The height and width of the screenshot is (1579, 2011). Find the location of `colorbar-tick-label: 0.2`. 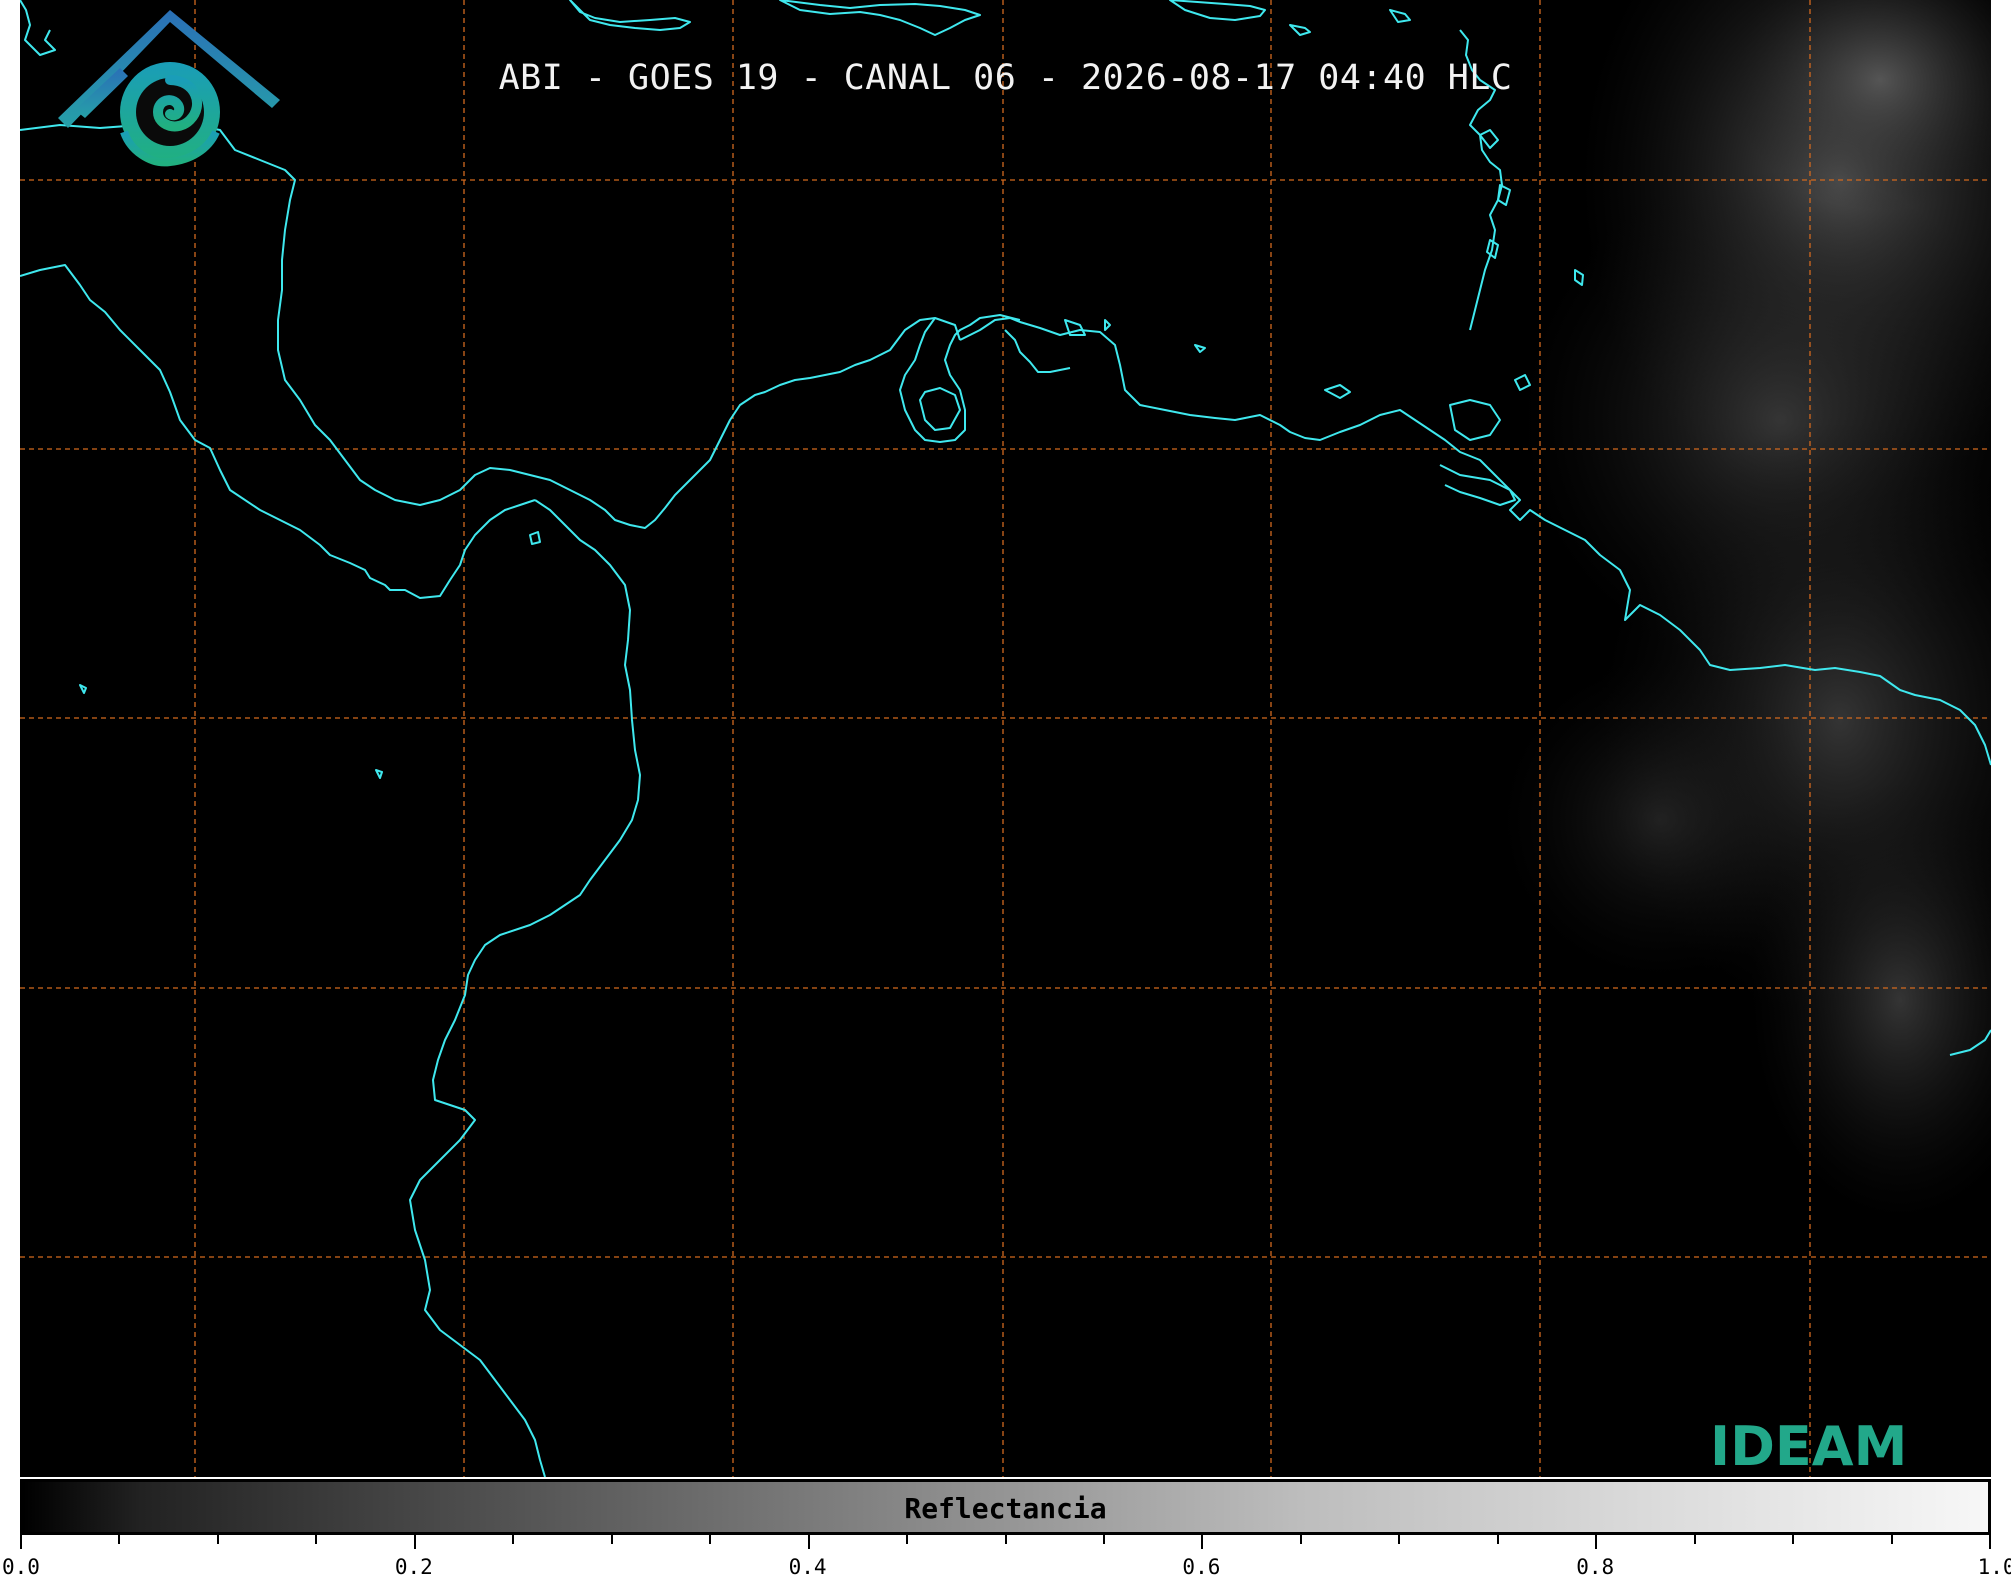

colorbar-tick-label: 0.2 is located at coordinates (413, 1567).